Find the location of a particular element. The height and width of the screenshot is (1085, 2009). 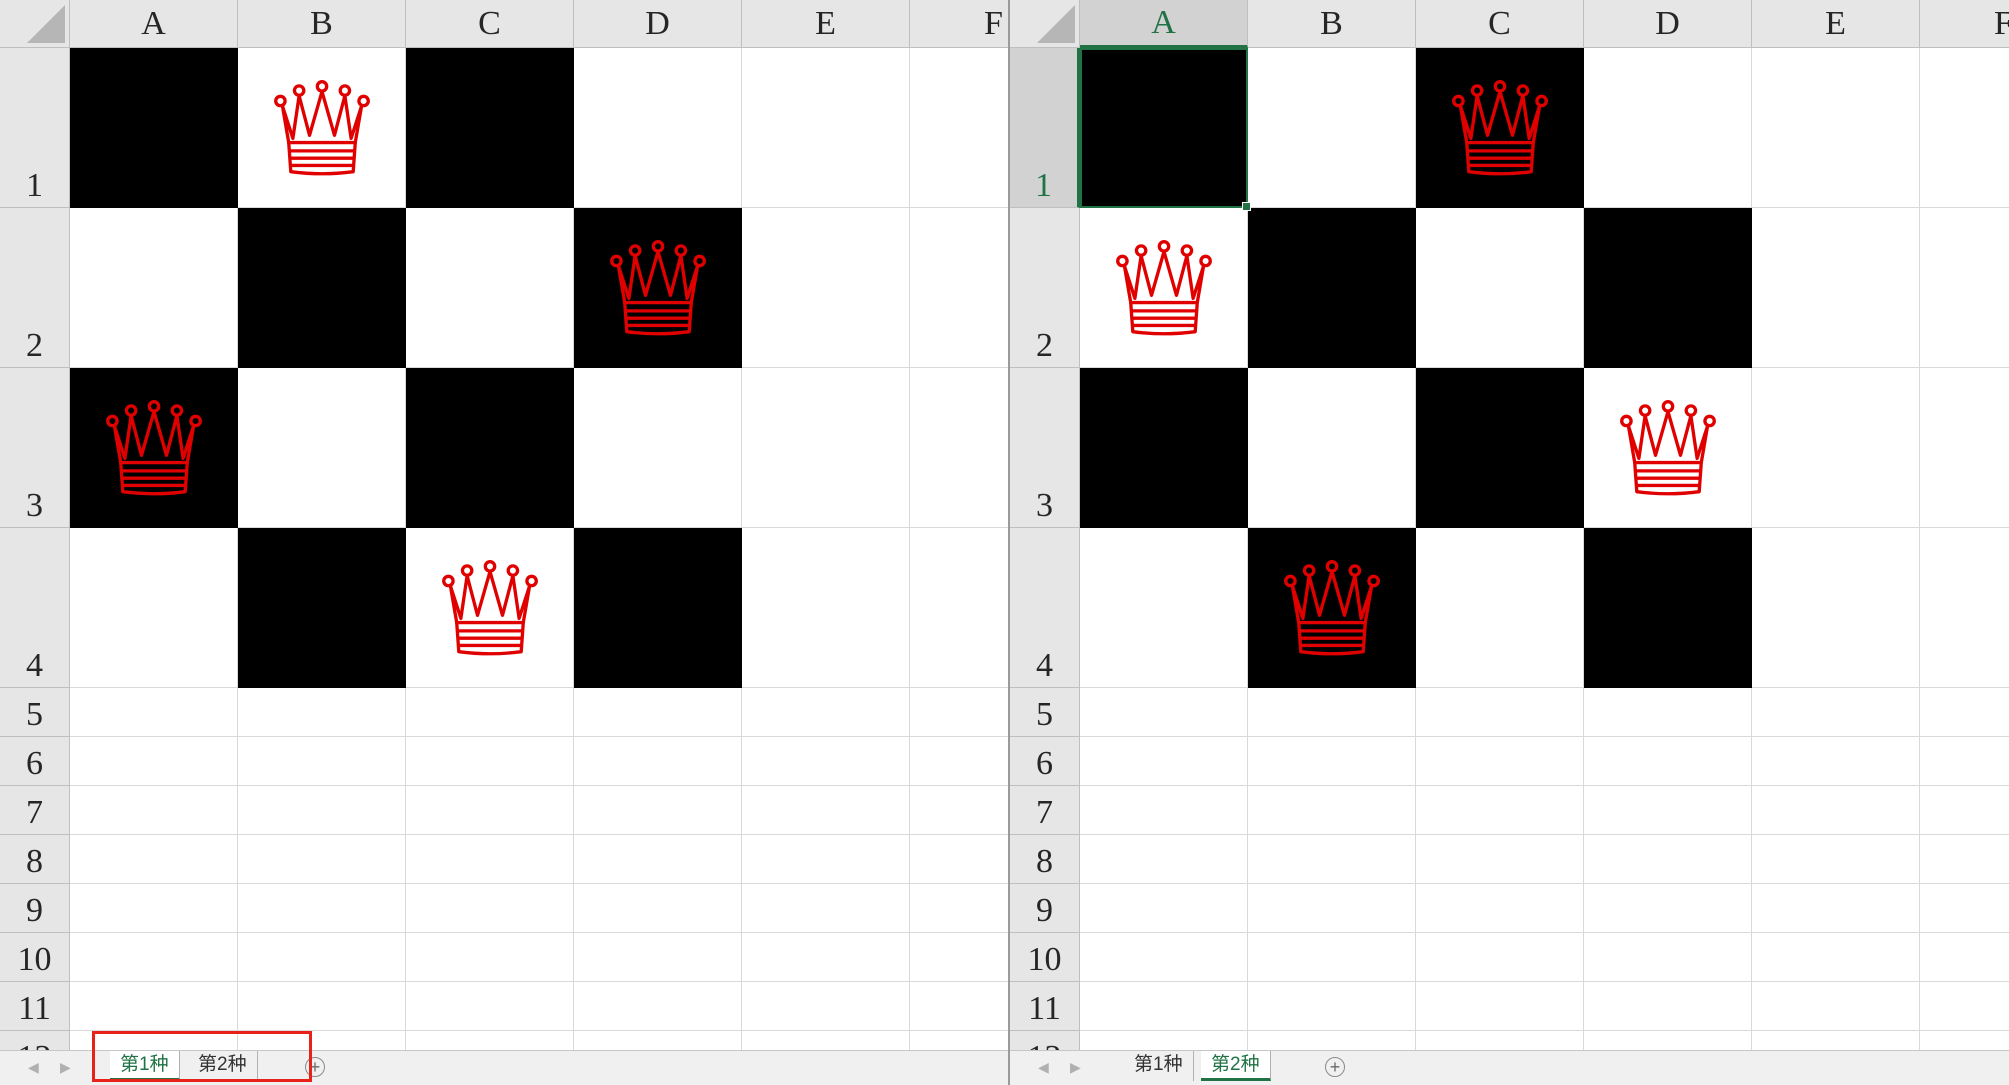

scroll-right-icon: ▶ is located at coordinates (65, 1067).